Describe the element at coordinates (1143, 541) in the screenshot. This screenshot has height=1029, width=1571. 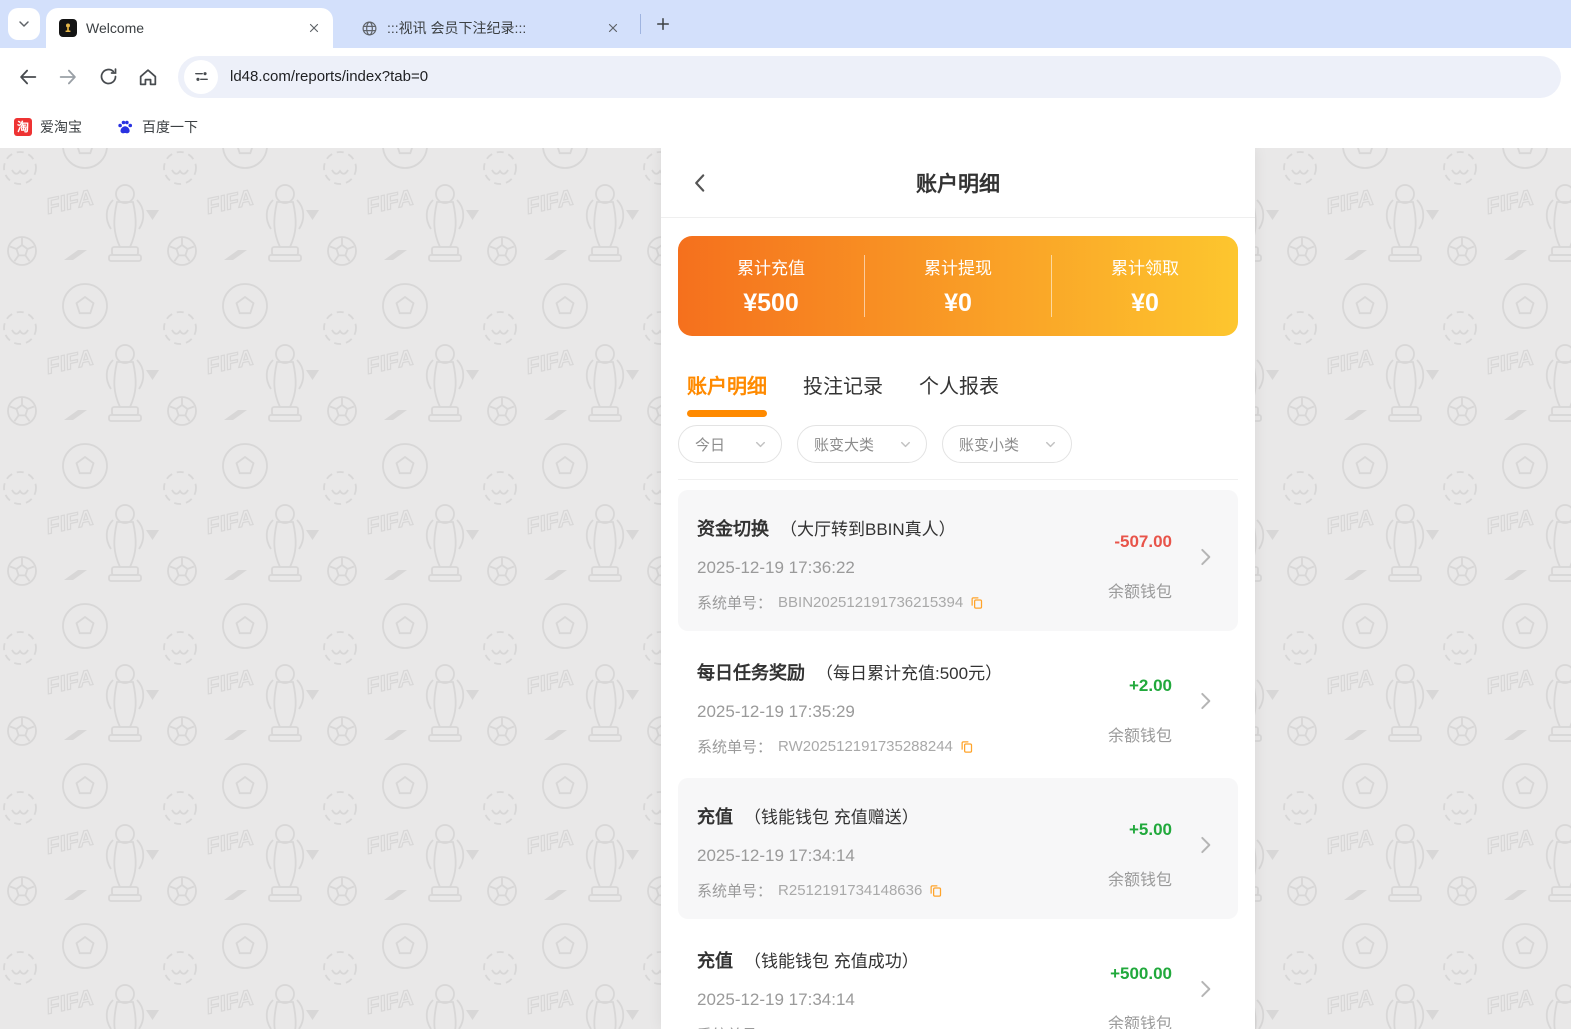
I see `transaction-amount: -507.00` at that location.